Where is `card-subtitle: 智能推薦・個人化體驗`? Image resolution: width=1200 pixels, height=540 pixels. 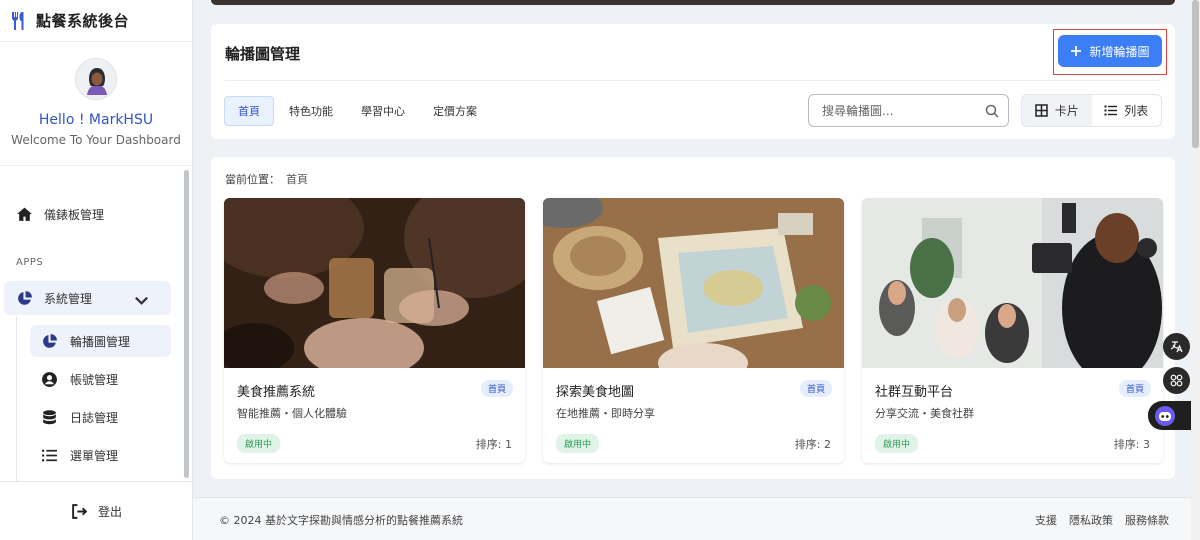 card-subtitle: 智能推薦・個人化體驗 is located at coordinates (292, 413).